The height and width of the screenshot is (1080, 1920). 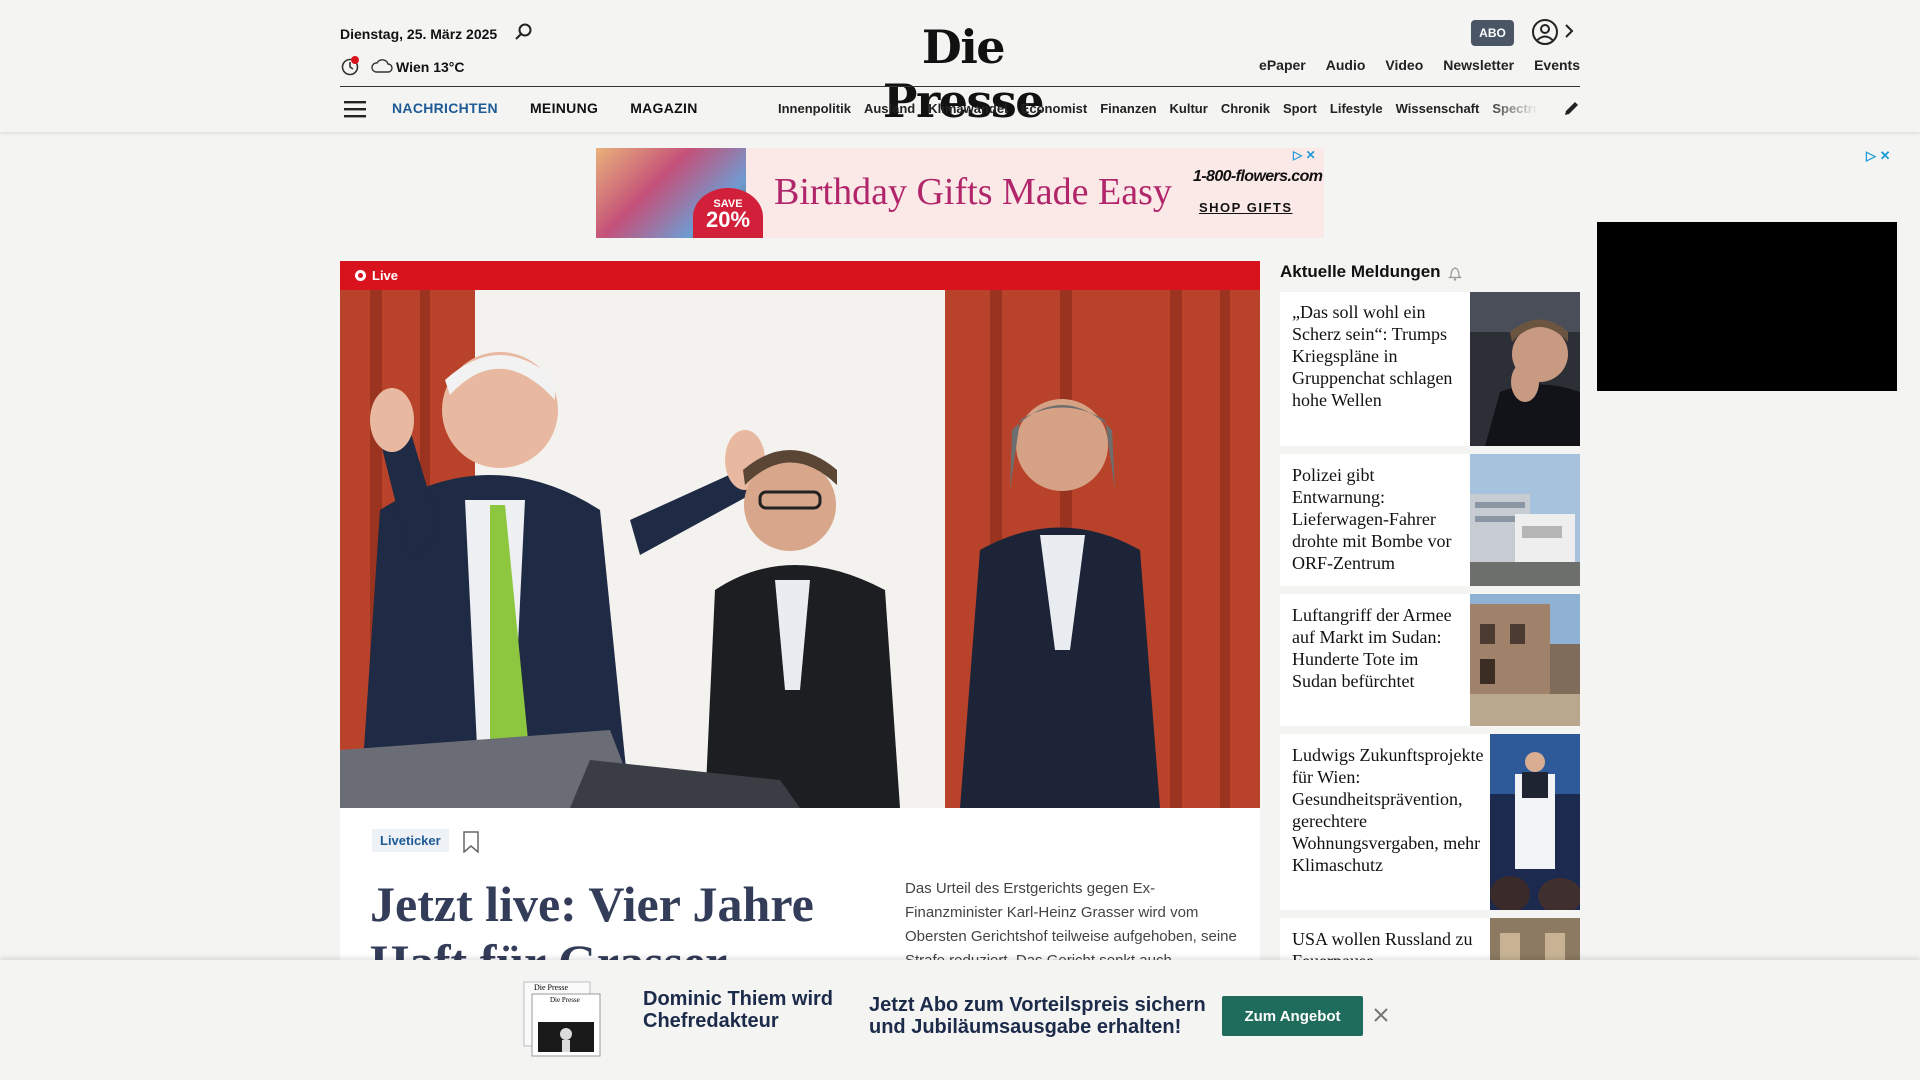 I want to click on liveticker-badge: Liveticker, so click(x=410, y=840).